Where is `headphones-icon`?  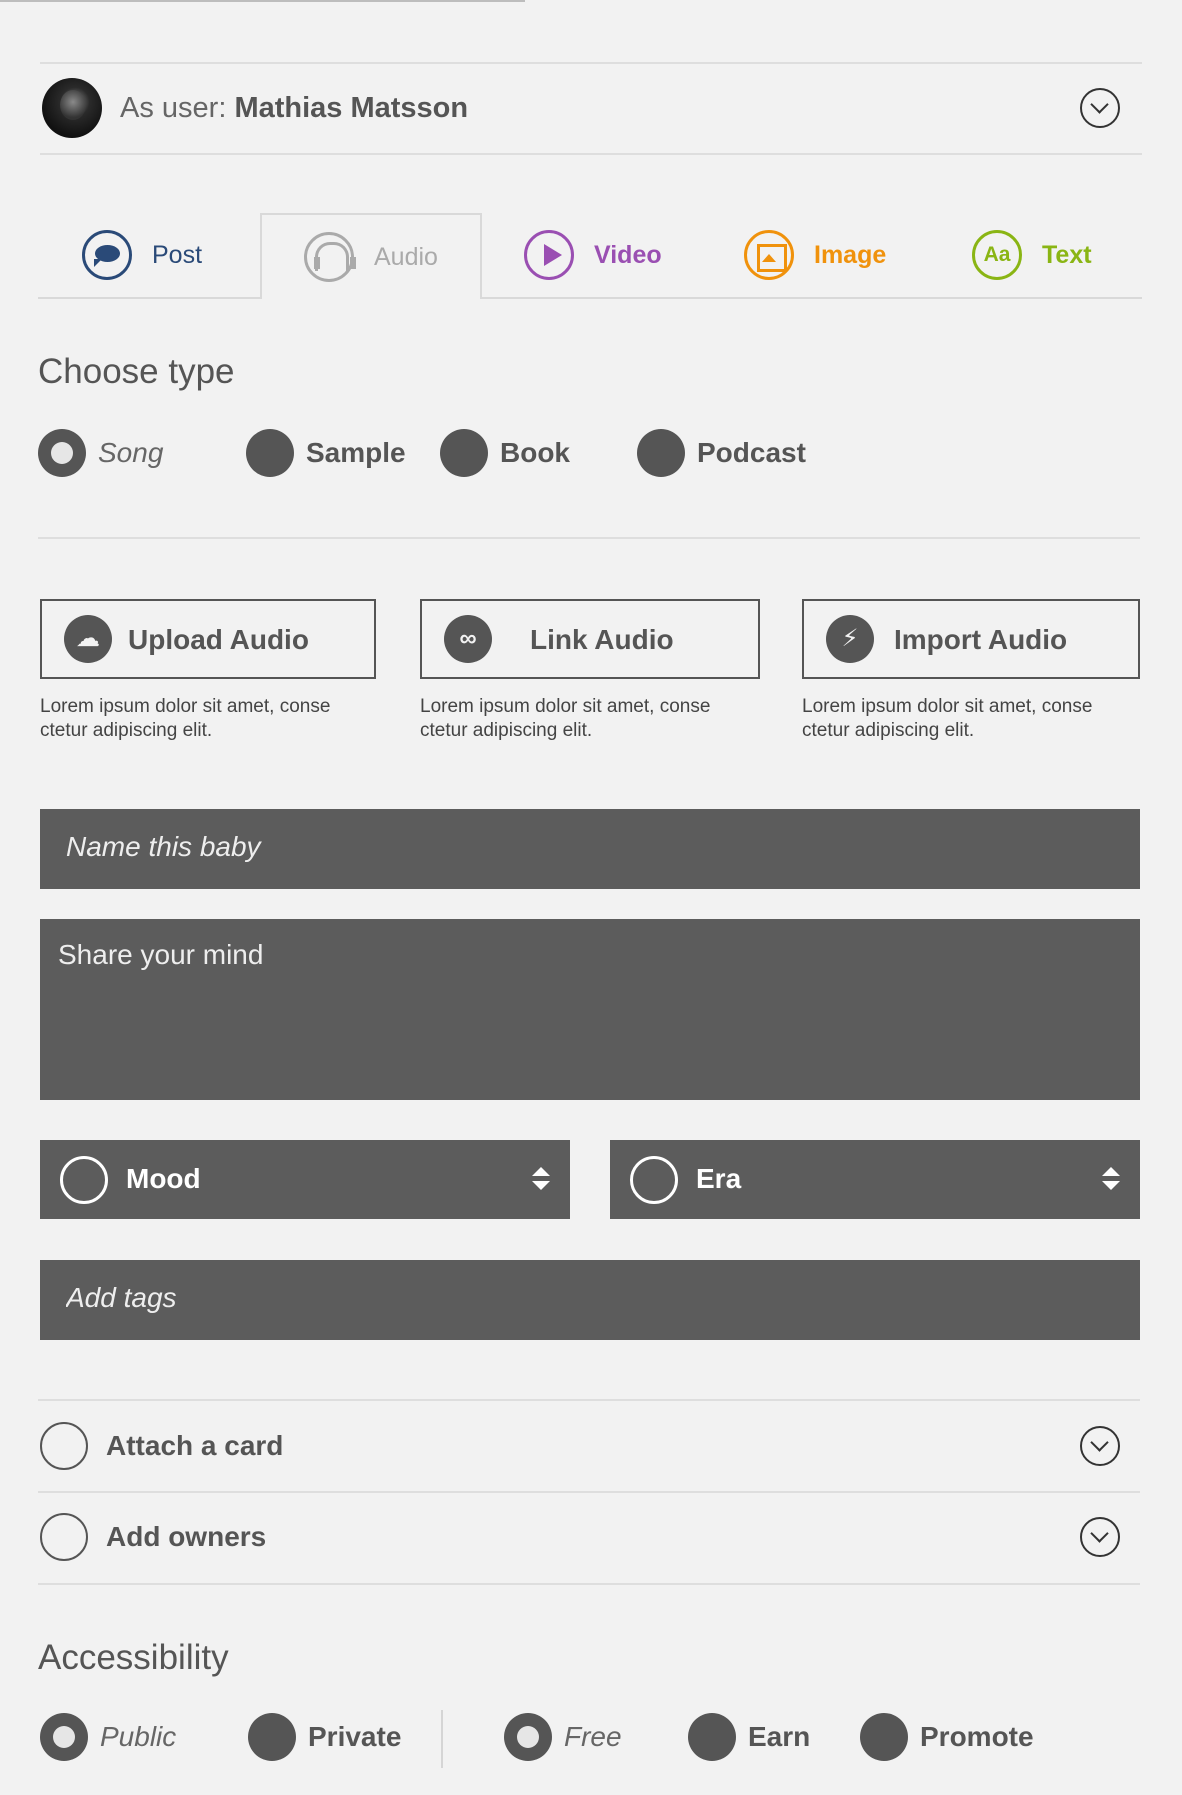
headphones-icon is located at coordinates (330, 257).